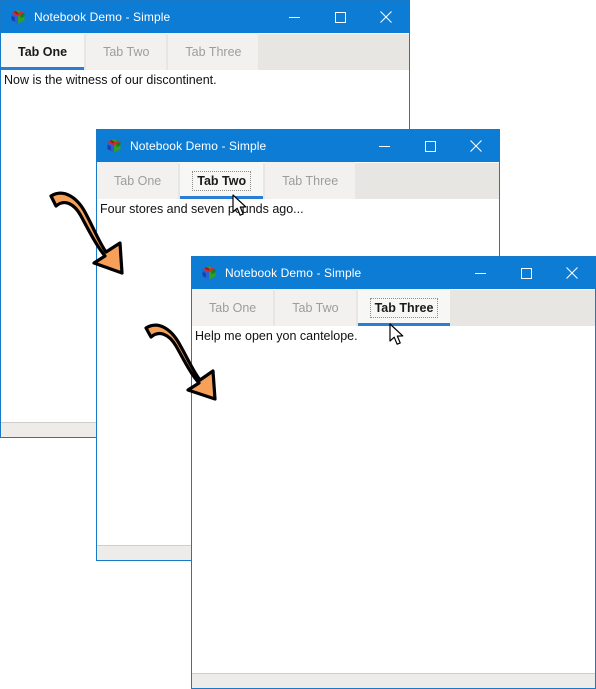  Describe the element at coordinates (110, 80) in the screenshot. I see `page-text: Now is the witness of our discontinent.` at that location.